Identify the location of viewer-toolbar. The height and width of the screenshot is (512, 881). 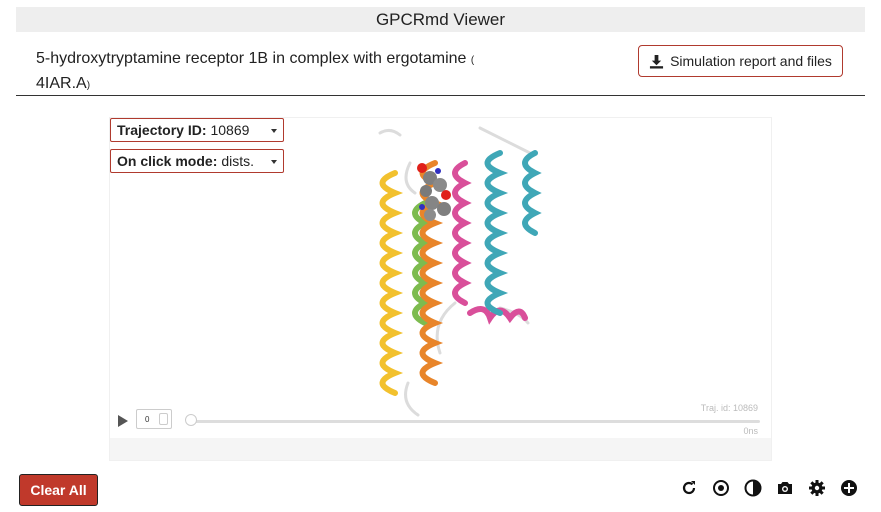
(769, 488).